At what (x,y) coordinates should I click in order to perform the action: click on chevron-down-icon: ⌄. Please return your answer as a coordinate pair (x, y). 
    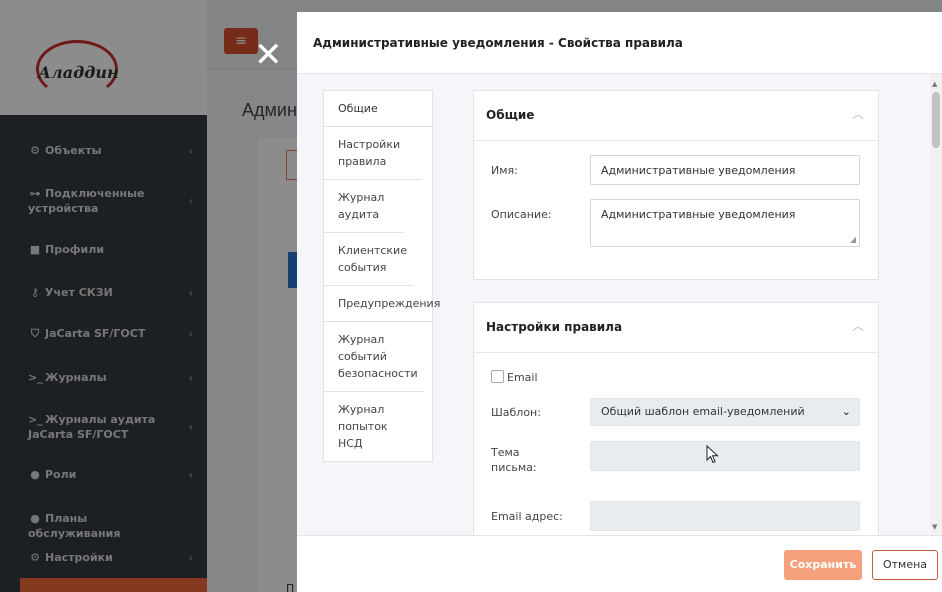
    Looking at the image, I should click on (846, 411).